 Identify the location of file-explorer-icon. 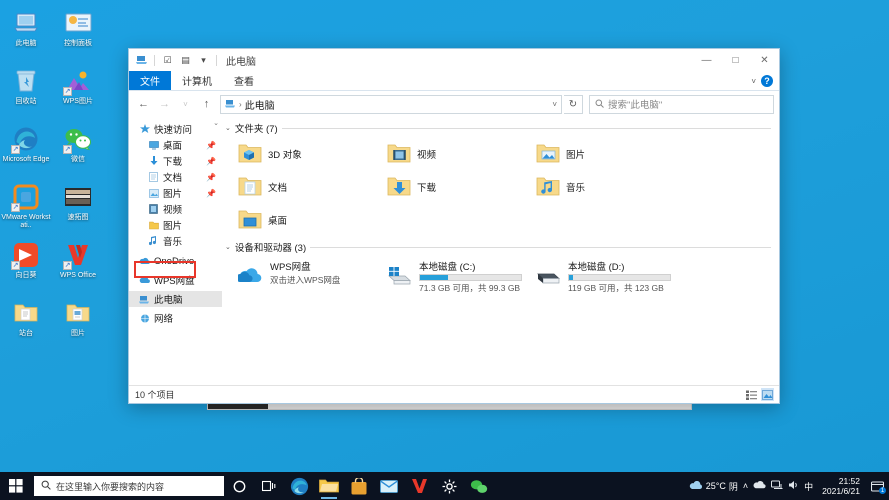
(329, 486).